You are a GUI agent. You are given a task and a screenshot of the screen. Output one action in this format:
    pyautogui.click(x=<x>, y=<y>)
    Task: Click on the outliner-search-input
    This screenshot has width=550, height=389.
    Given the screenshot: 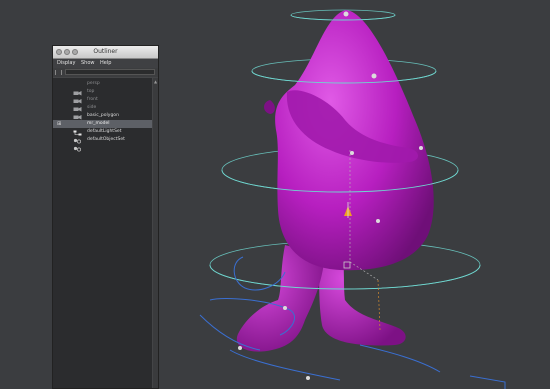 What is the action you would take?
    pyautogui.click(x=110, y=72)
    